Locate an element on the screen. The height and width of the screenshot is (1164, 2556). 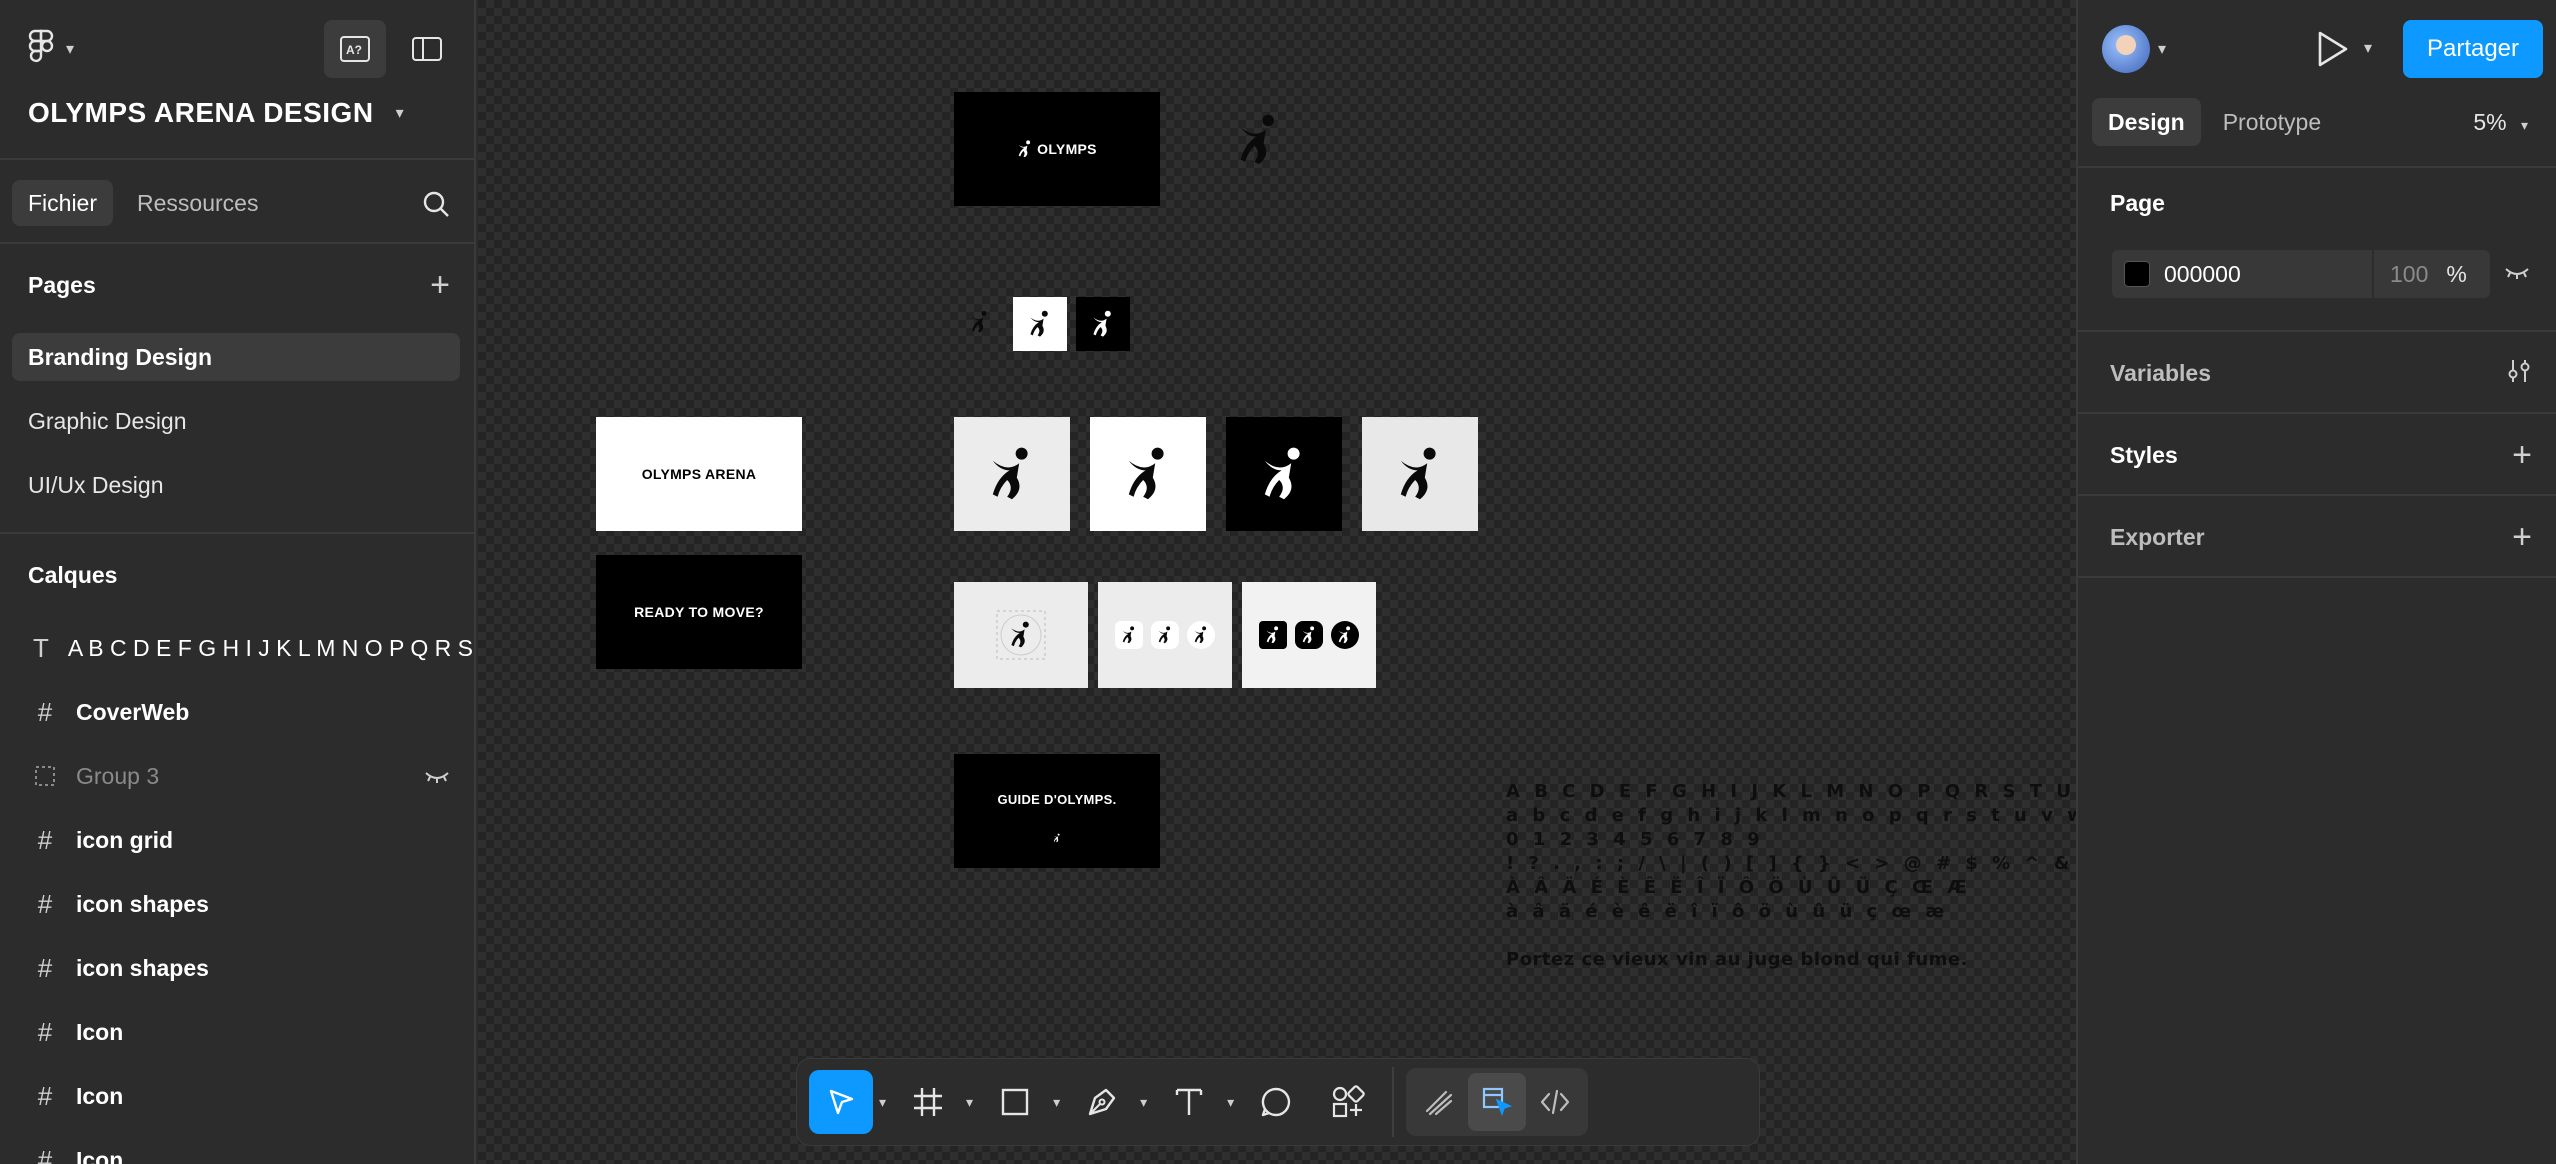
layers-header: Calques is located at coordinates (237, 575).